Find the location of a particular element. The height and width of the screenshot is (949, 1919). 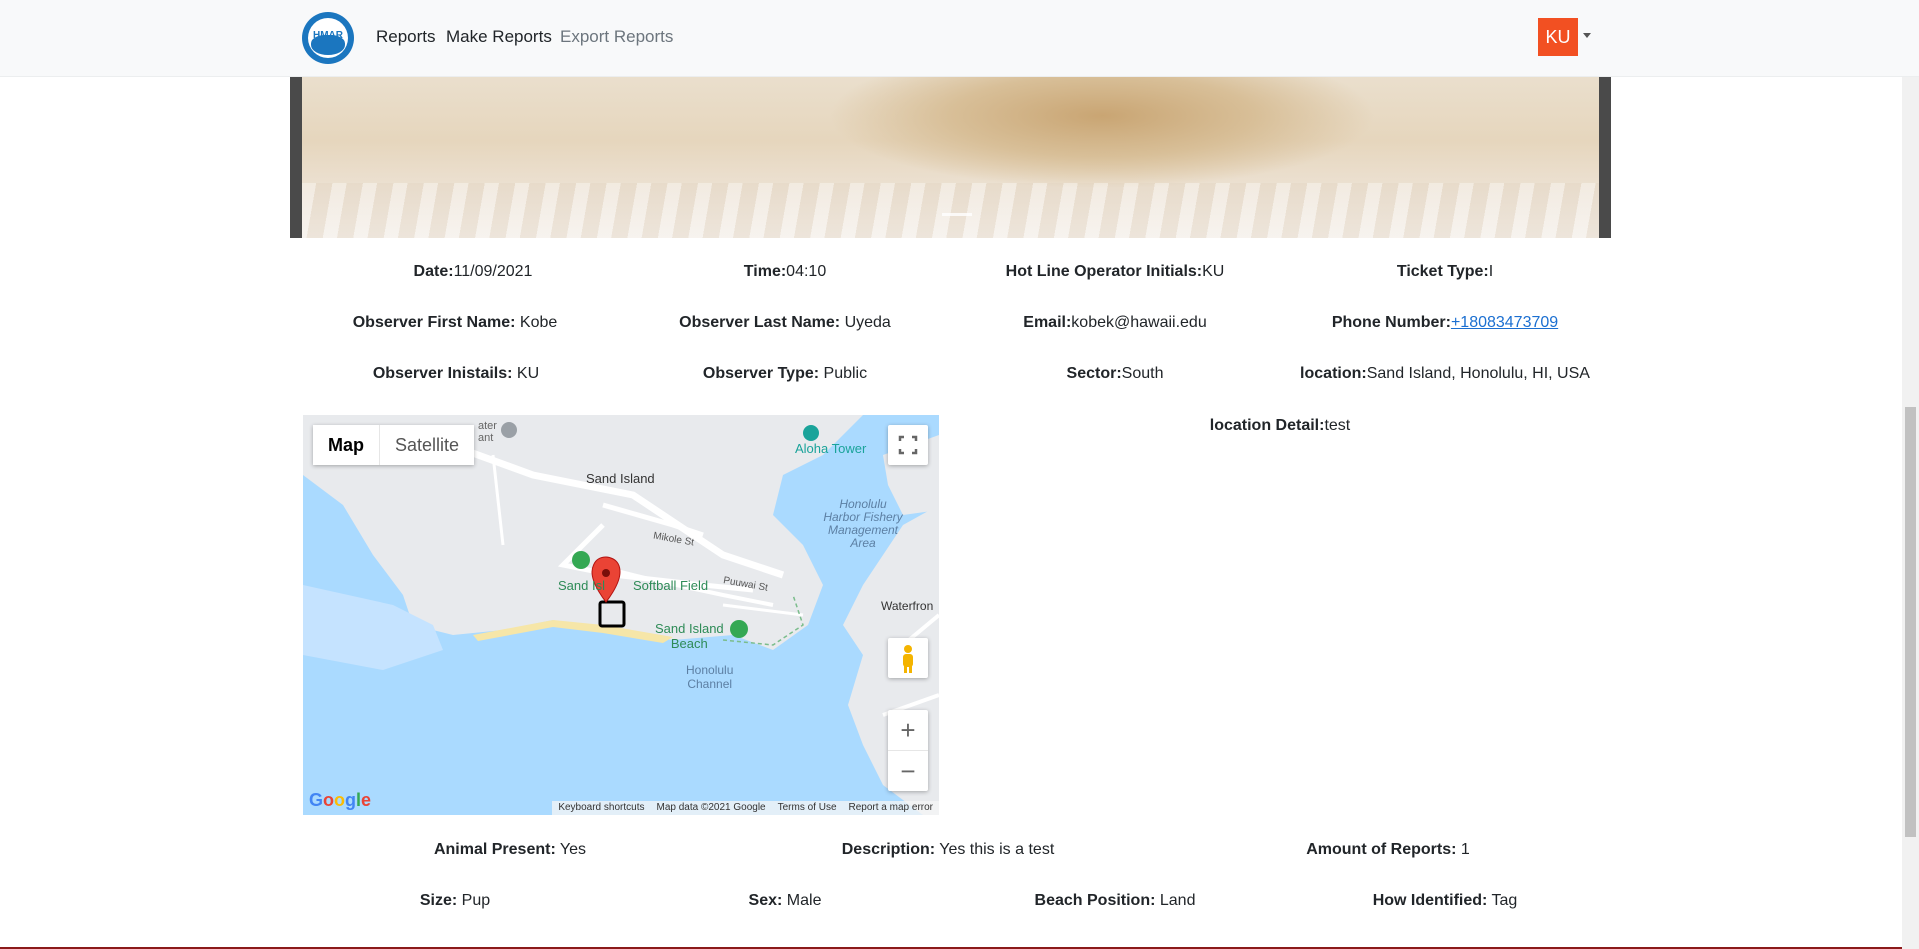

map-label-sand-isl: Sand Isl is located at coordinates (581, 585).